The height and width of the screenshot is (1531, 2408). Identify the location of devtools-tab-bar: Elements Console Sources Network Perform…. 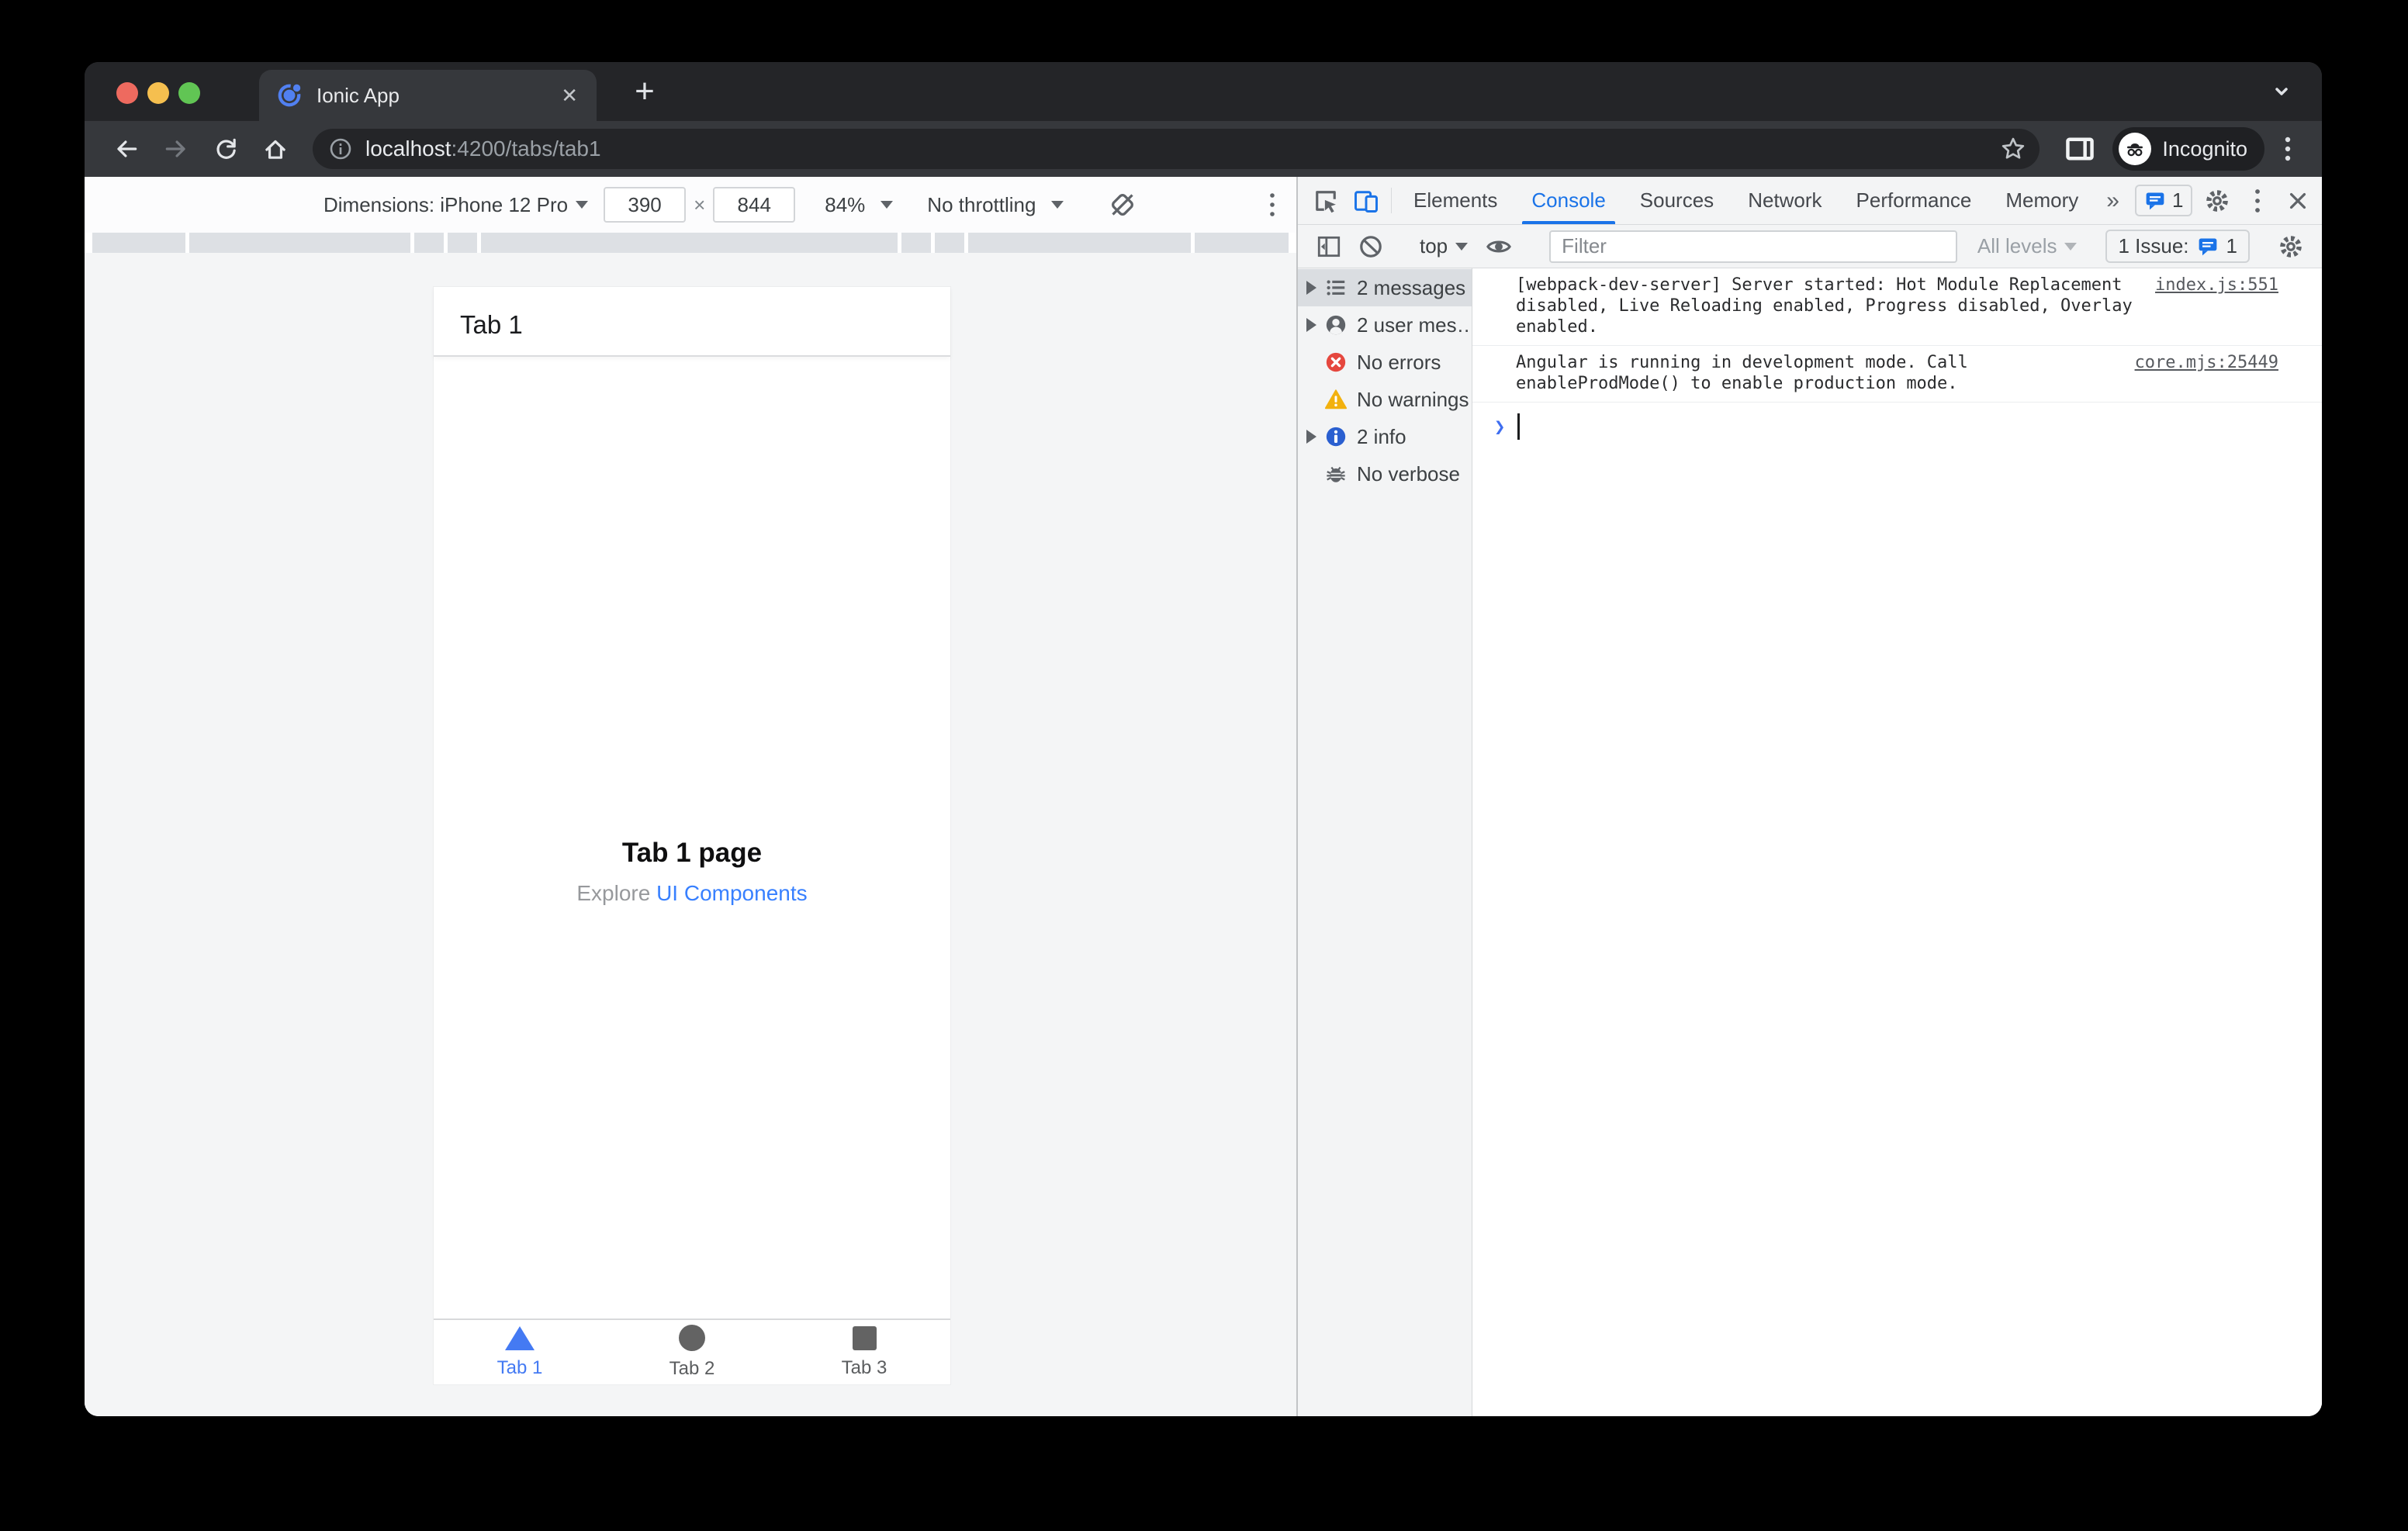
(1810, 201).